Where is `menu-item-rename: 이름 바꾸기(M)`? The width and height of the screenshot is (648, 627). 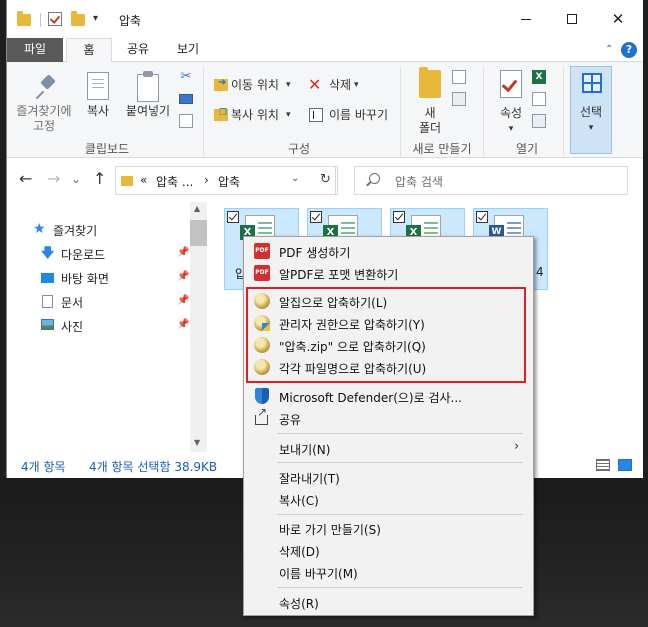 menu-item-rename: 이름 바꾸기(M) is located at coordinates (388, 572).